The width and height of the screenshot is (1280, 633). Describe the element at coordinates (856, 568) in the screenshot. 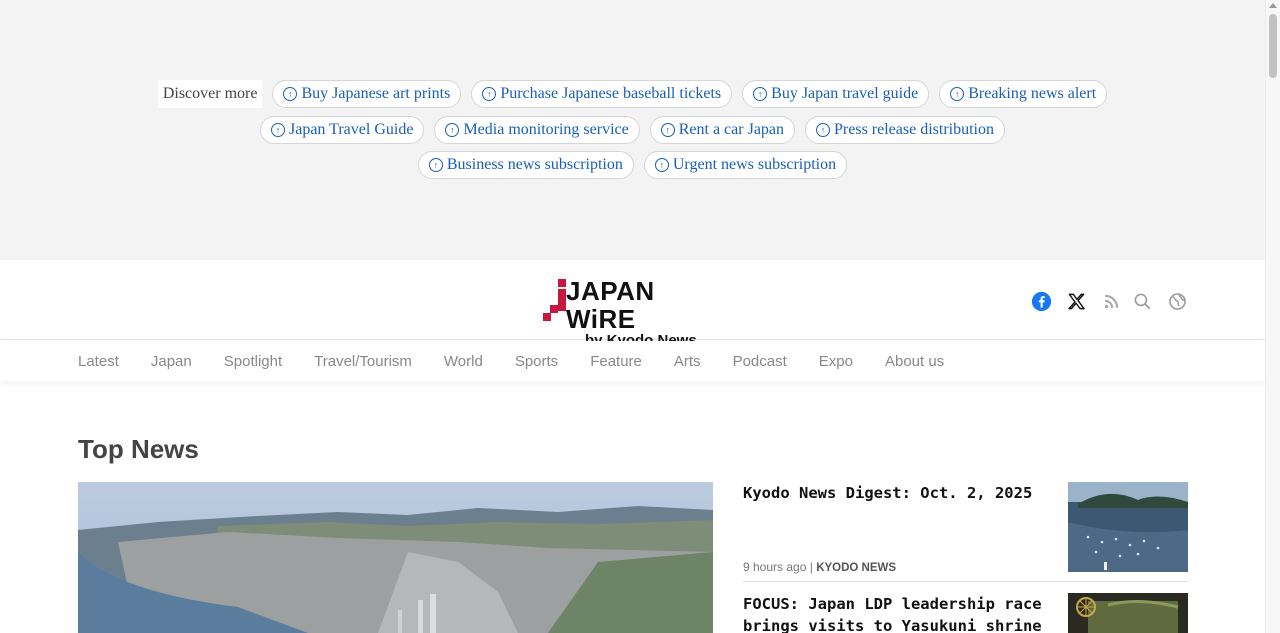

I see `story-source: KYODO NEWS` at that location.